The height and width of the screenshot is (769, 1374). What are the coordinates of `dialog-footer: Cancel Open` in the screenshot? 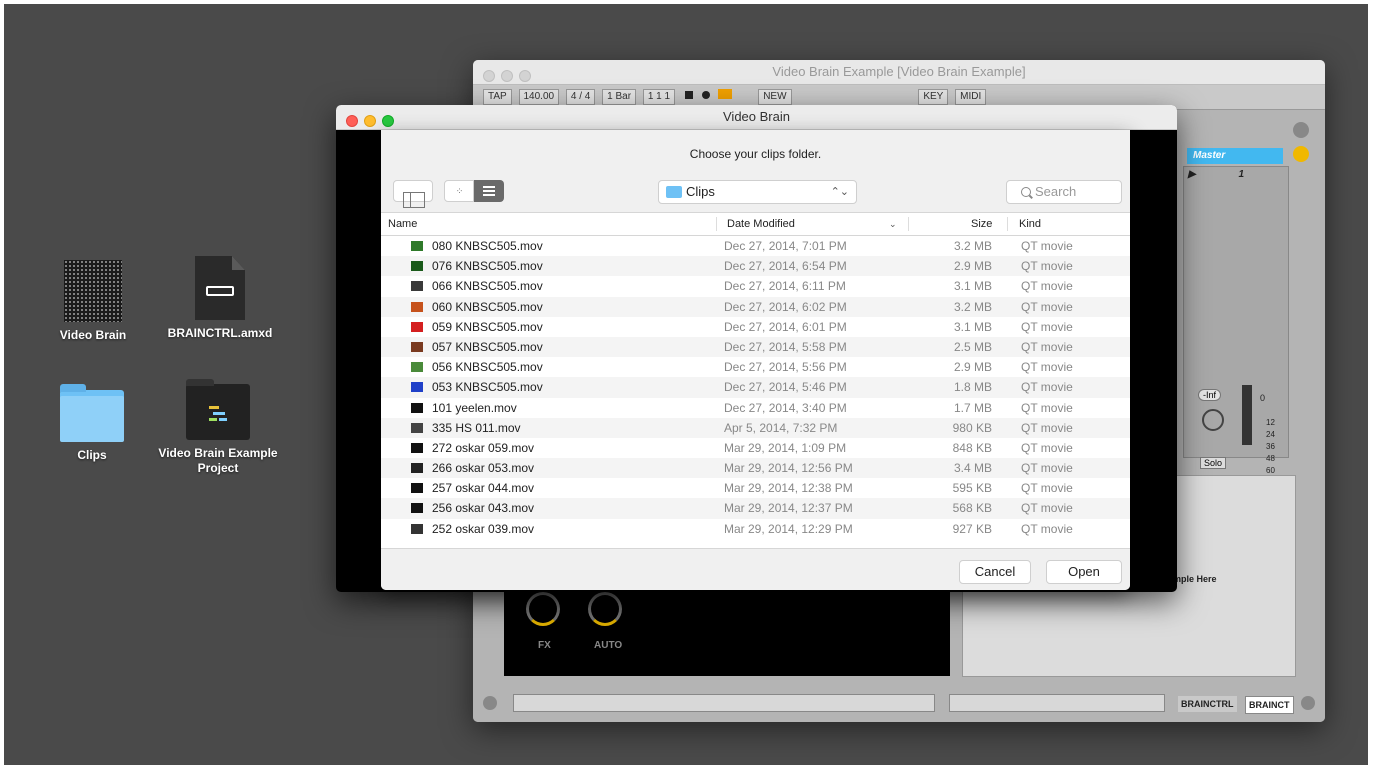 It's located at (755, 569).